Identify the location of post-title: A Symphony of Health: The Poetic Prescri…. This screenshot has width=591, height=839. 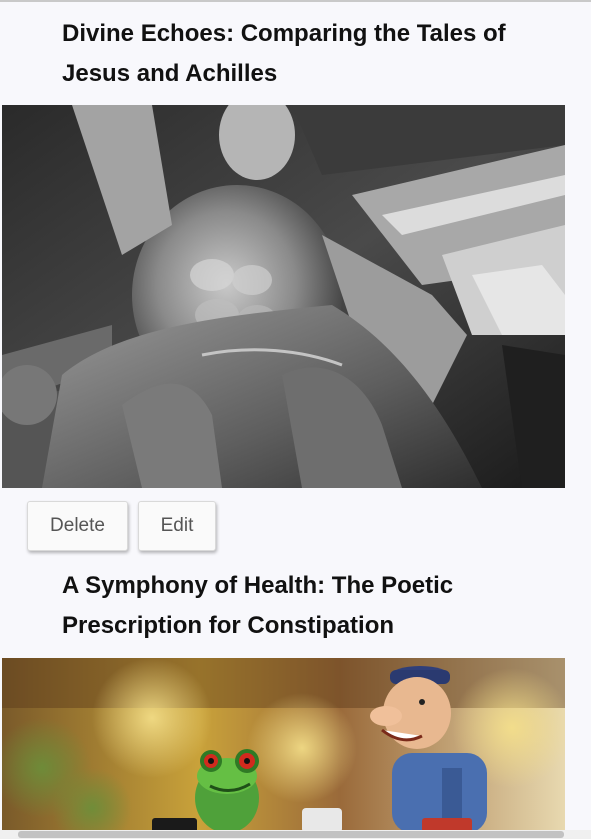
(302, 606).